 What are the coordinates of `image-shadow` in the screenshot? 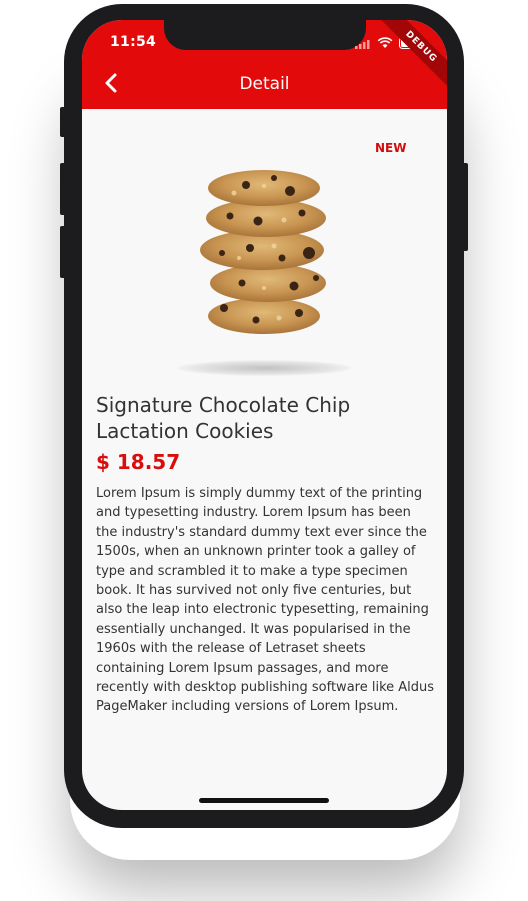 It's located at (264, 368).